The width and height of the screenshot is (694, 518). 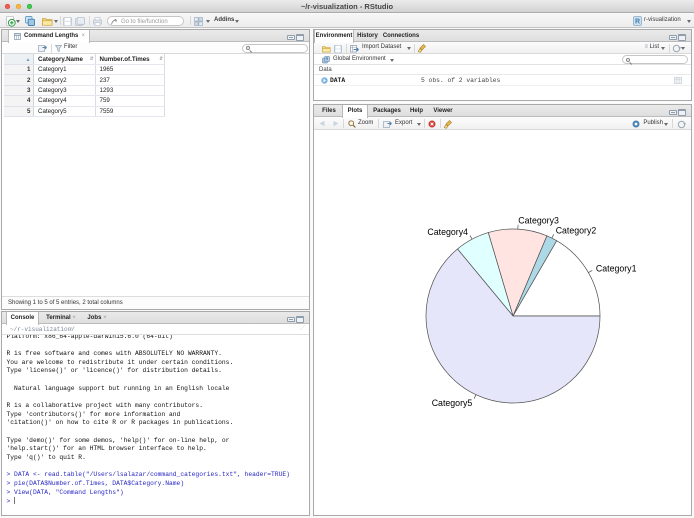 I want to click on svg-text: Category2, so click(x=576, y=231).